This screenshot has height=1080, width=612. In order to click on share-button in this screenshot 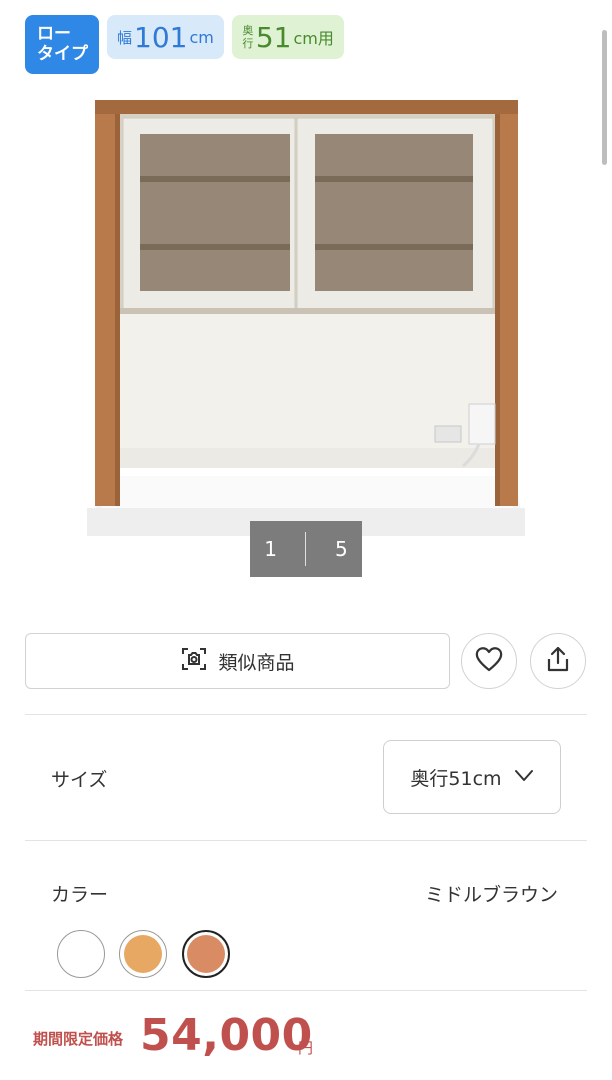, I will do `click(558, 661)`.